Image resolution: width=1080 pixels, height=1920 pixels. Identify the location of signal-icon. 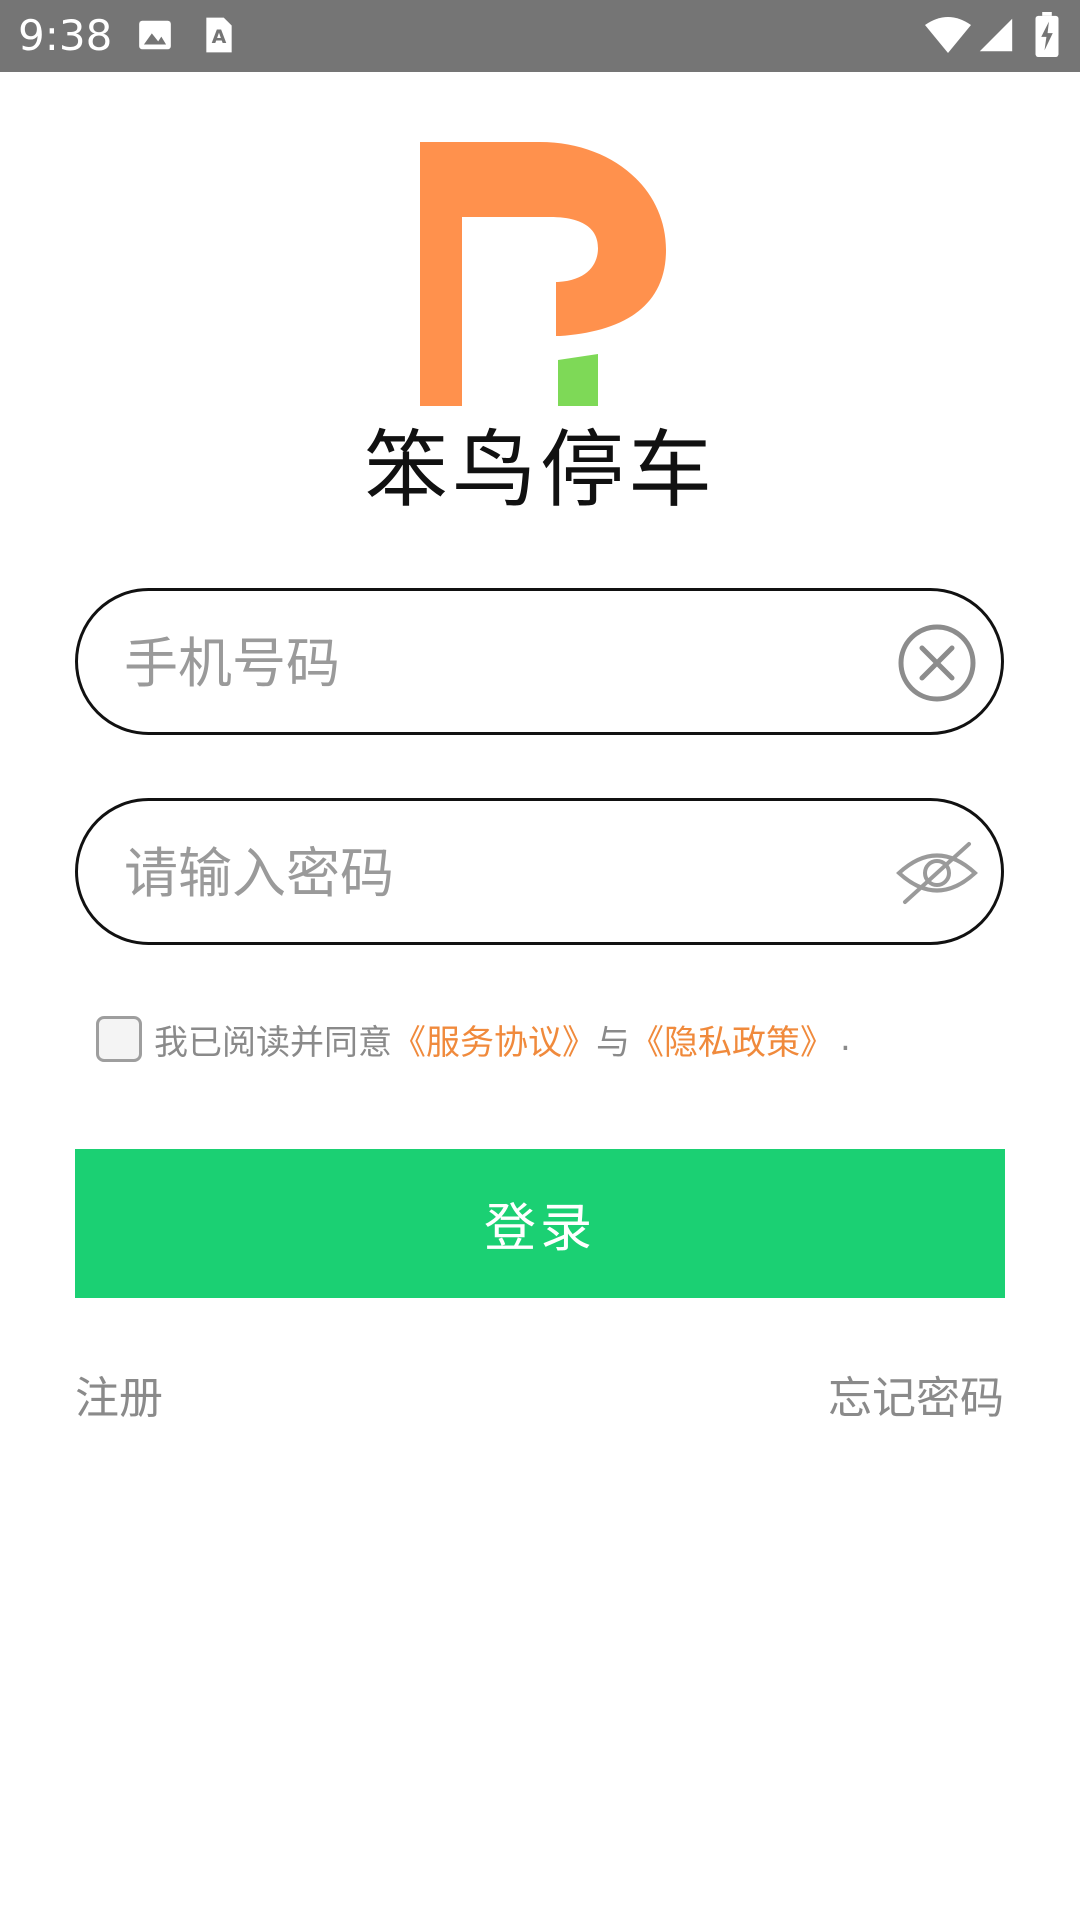
(996, 37).